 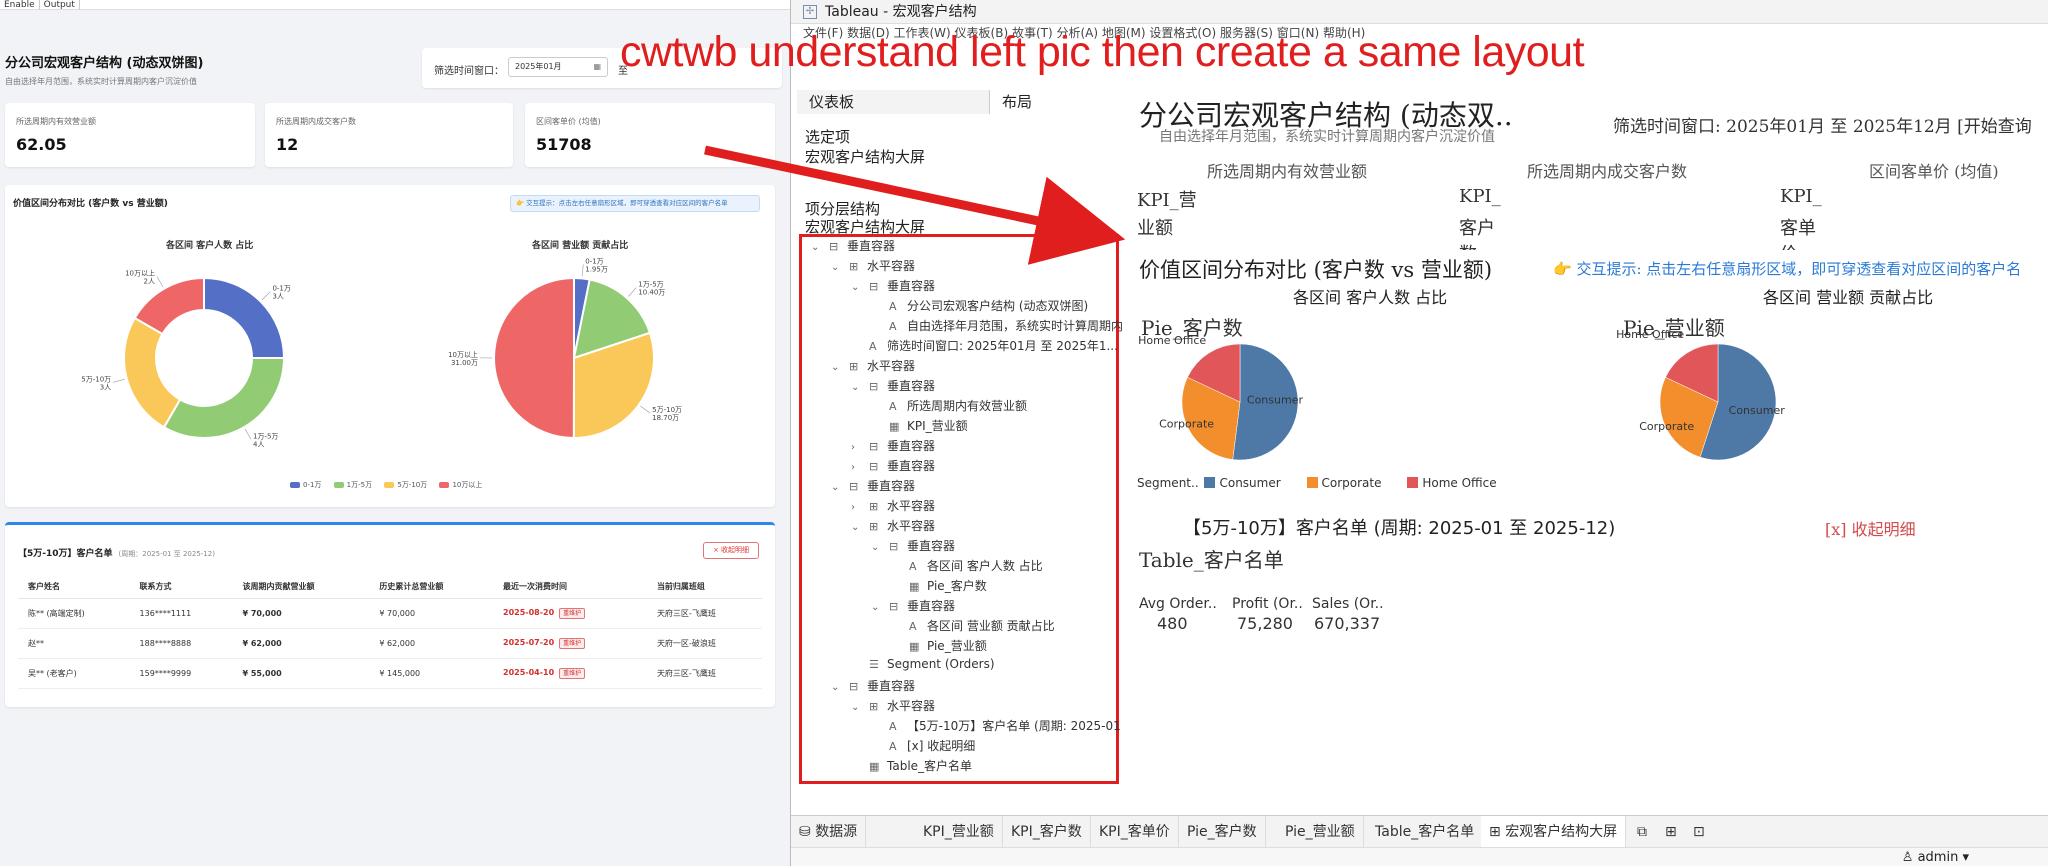 What do you see at coordinates (731, 550) in the screenshot?
I see `collapse-button: × 收起明细` at bounding box center [731, 550].